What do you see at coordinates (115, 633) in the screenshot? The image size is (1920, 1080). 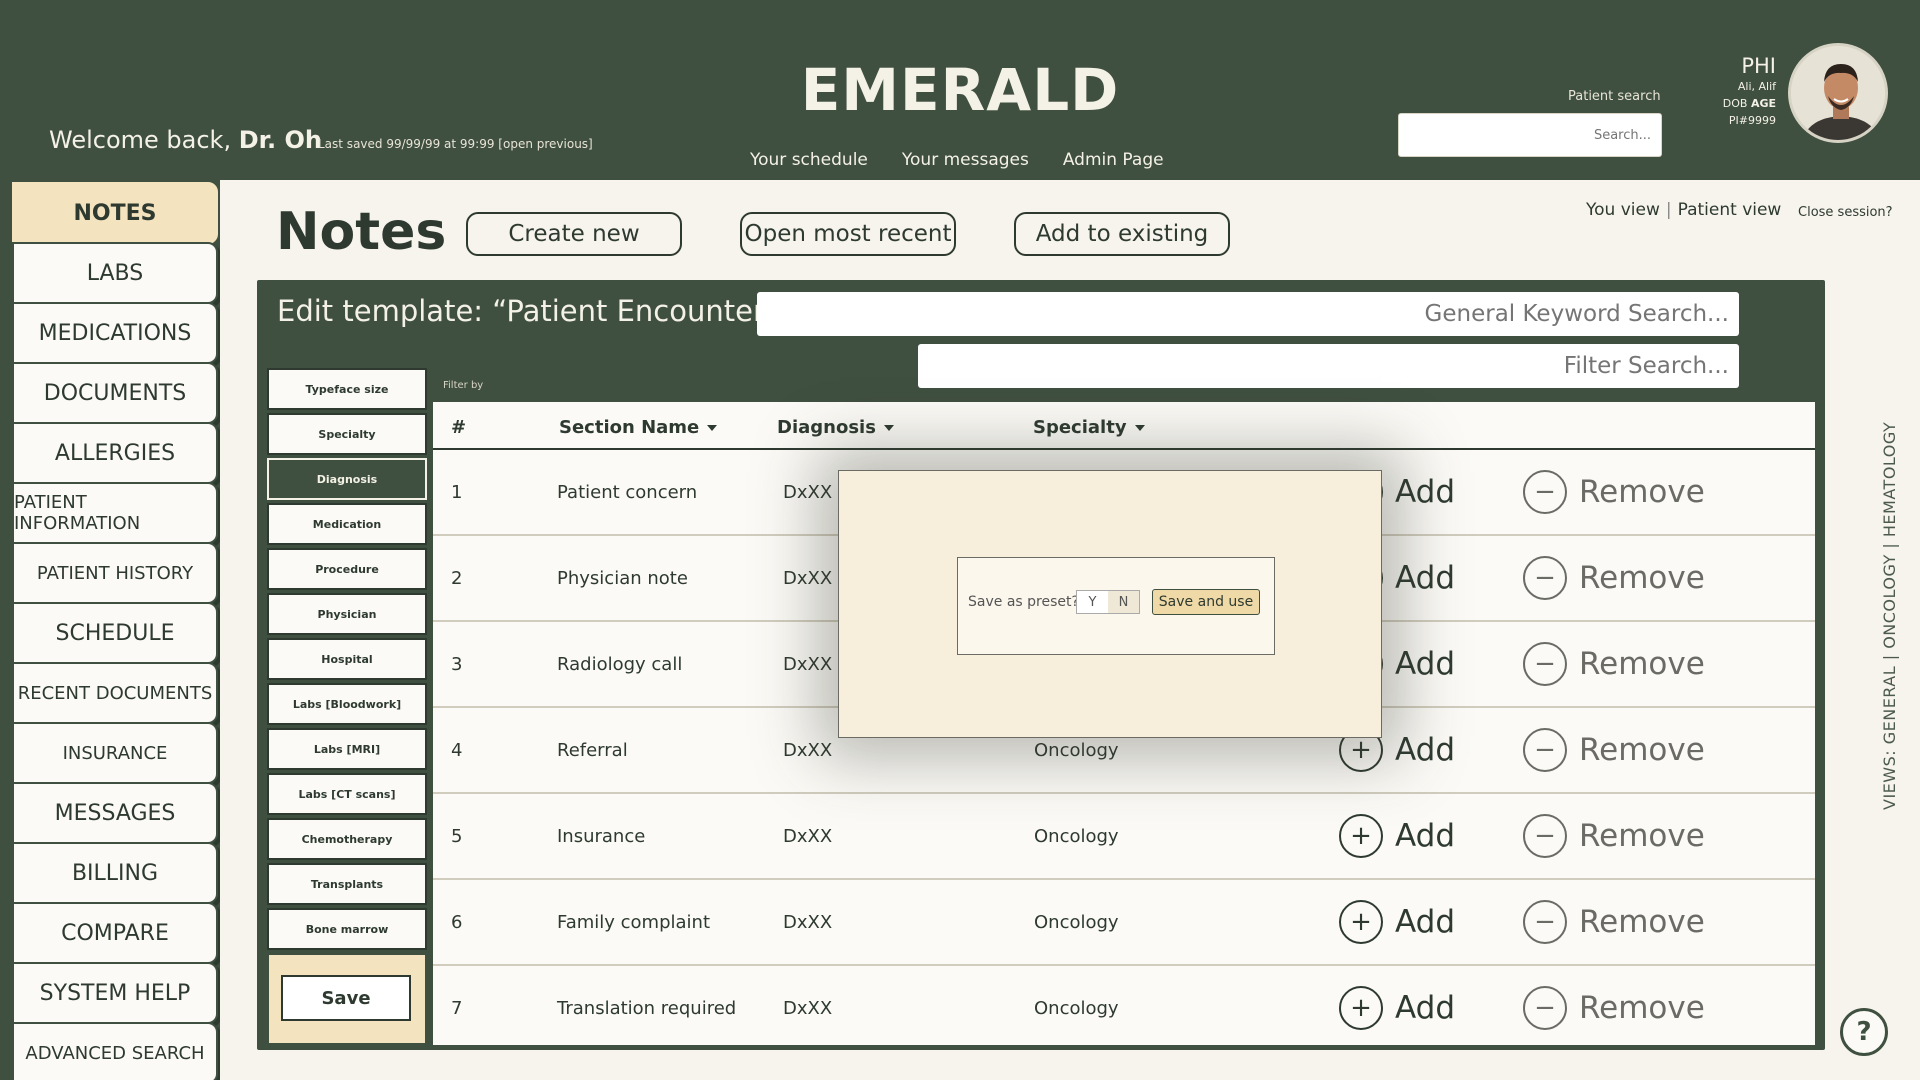 I see `sidebar-item-schedule: SCHEDULE` at bounding box center [115, 633].